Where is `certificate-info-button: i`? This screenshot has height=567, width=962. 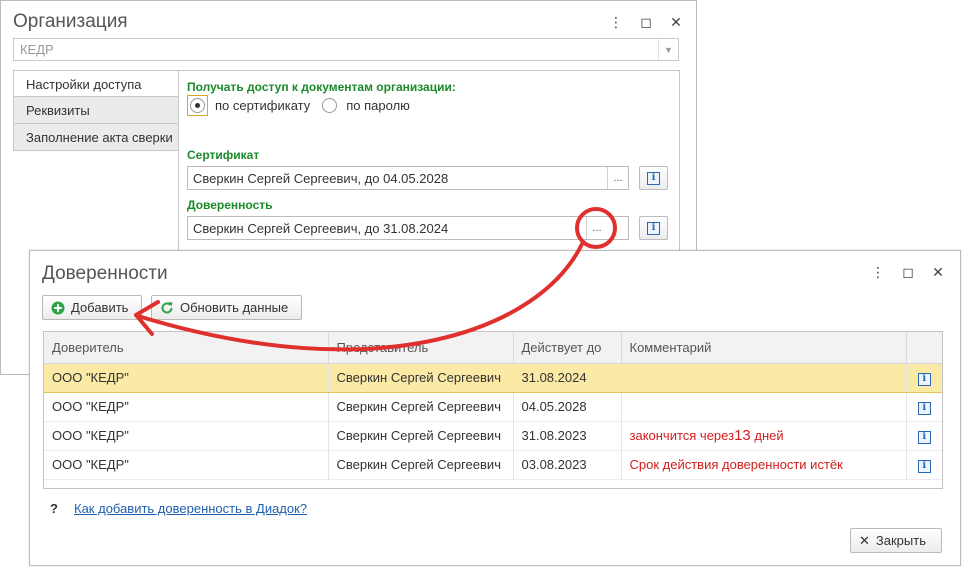 certificate-info-button: i is located at coordinates (653, 178).